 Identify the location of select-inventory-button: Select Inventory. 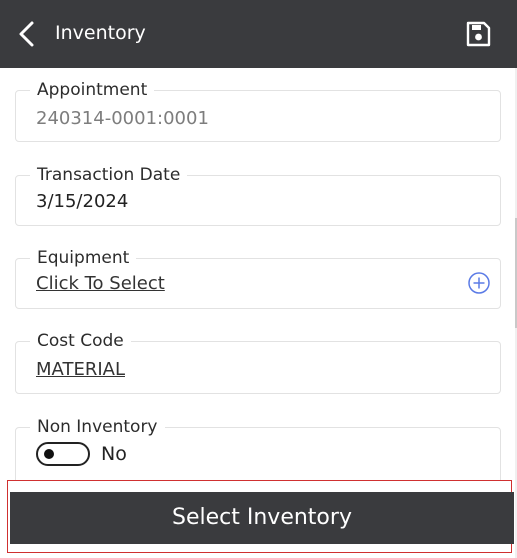
(262, 518).